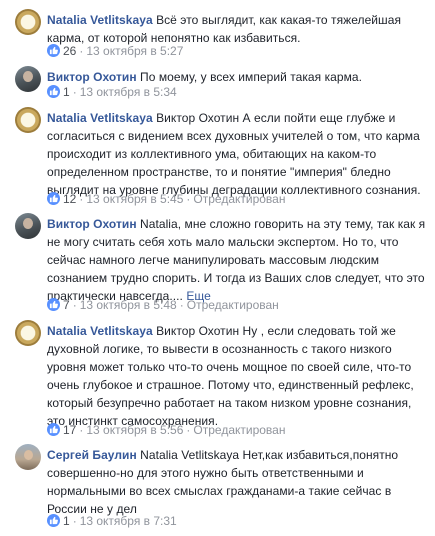  I want to click on comment-meta: 17 · 13 октября в 5:56 · Отредактирован, so click(166, 430).